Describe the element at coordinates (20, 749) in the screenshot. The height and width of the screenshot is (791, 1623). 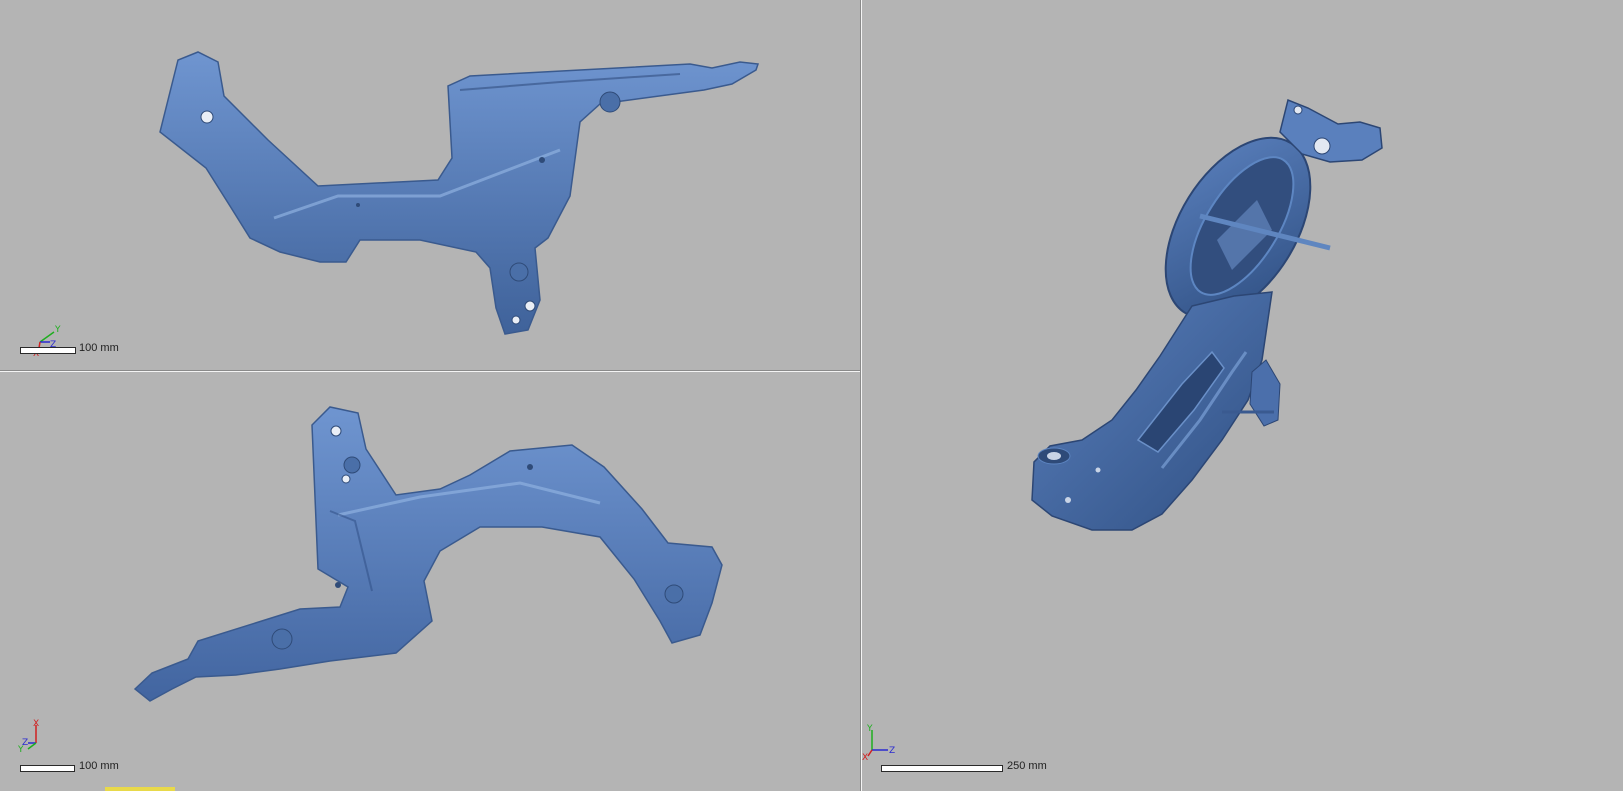
I see `axis-label-c: Y` at that location.